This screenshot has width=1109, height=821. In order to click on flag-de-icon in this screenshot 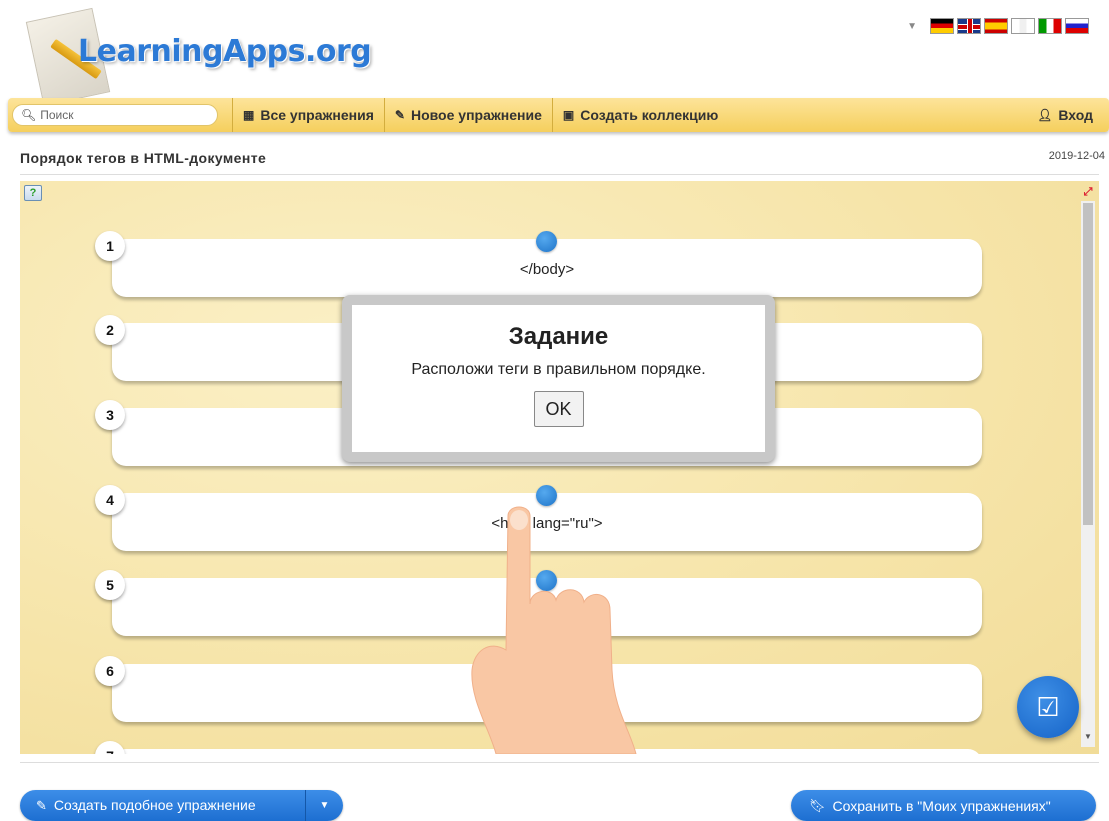, I will do `click(942, 26)`.